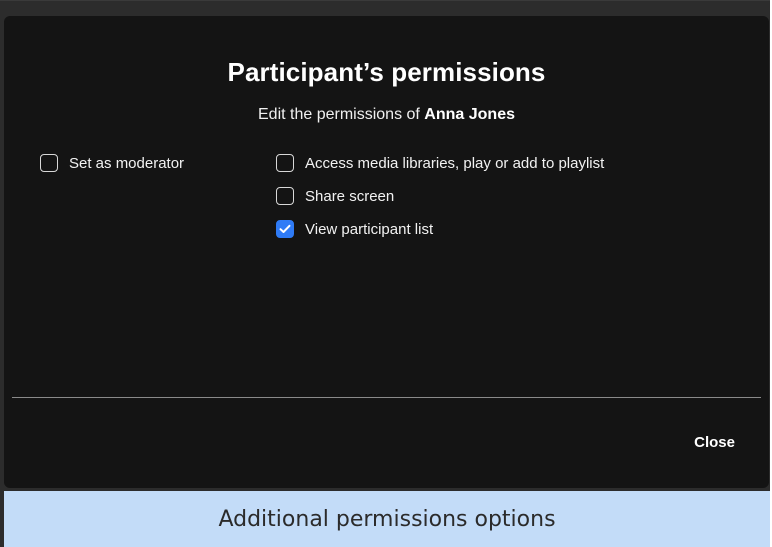  What do you see at coordinates (49, 163) in the screenshot?
I see `set-as-moderator-checkbox` at bounding box center [49, 163].